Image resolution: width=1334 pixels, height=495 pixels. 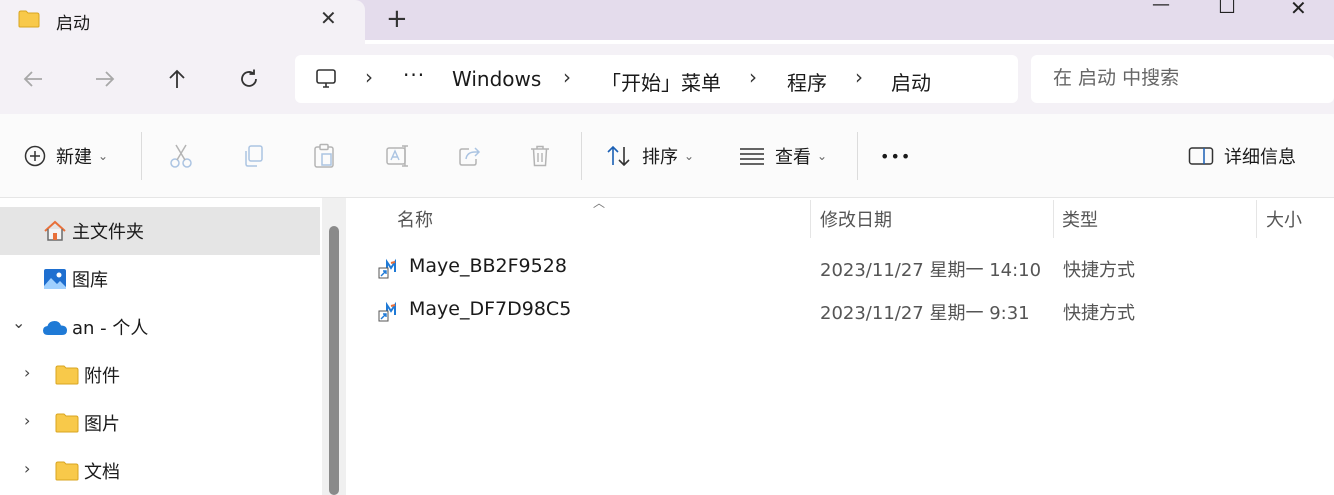 I want to click on sidebar-item-label: 图库, so click(x=90, y=280).